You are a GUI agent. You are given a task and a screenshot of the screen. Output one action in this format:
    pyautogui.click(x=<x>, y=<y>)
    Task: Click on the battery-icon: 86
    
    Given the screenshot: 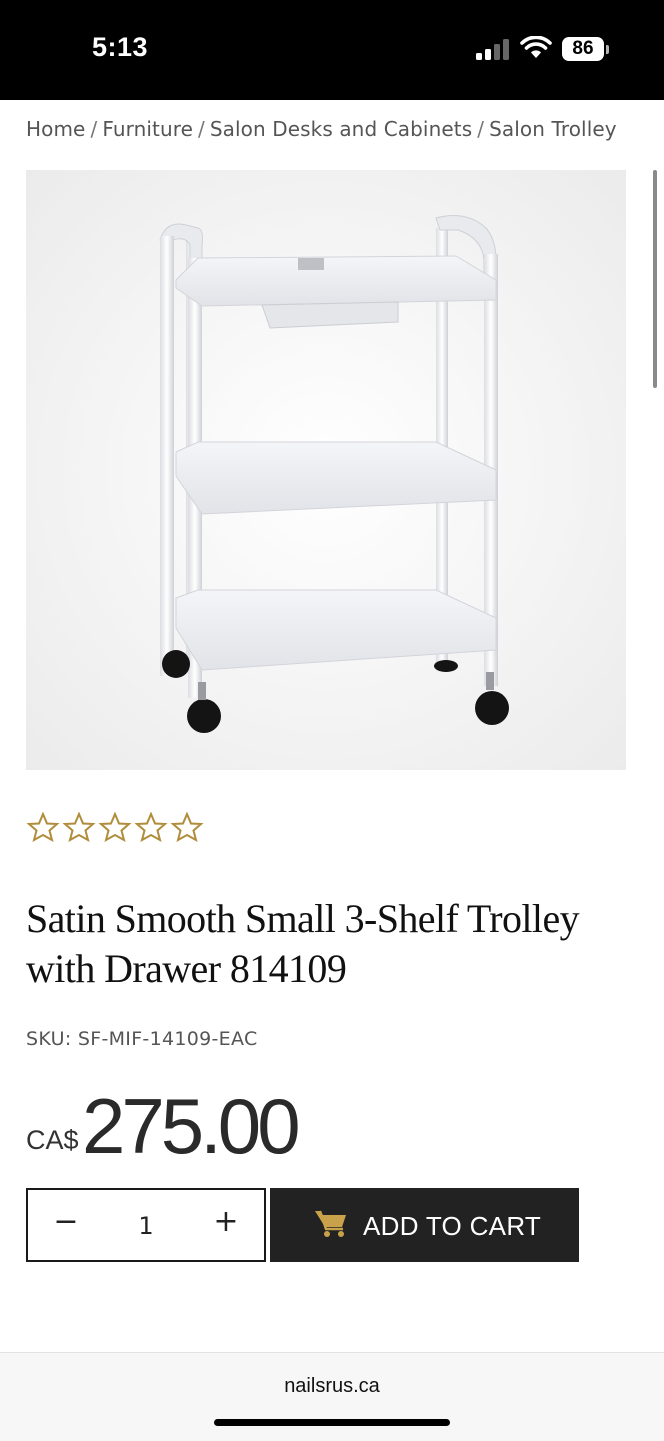 What is the action you would take?
    pyautogui.click(x=583, y=49)
    